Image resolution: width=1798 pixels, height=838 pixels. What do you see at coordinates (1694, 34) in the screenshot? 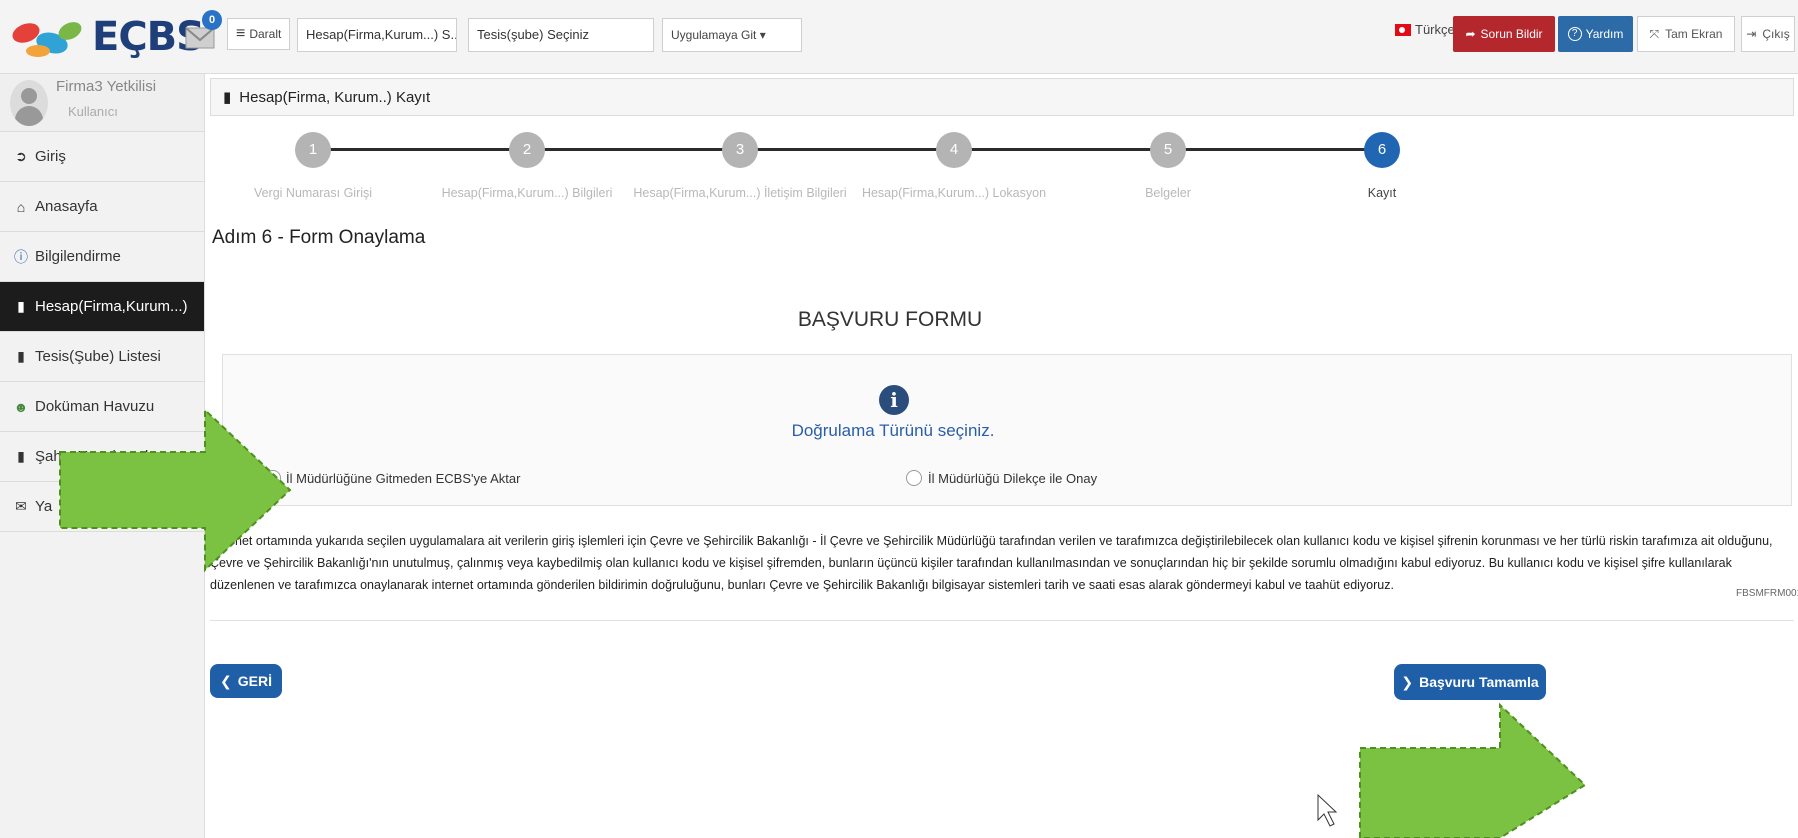
I see `fullscreen-label: Tam Ekran` at bounding box center [1694, 34].